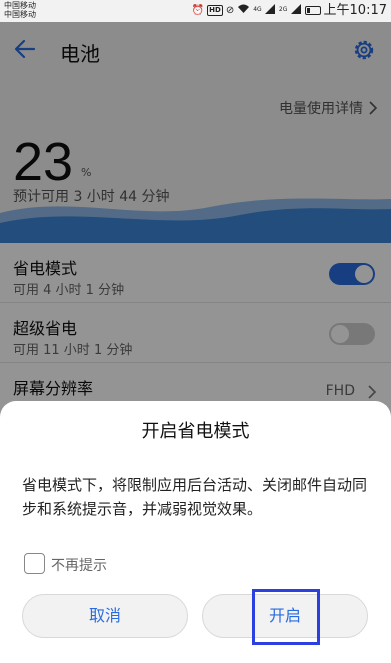 This screenshot has height=663, width=391. I want to click on alarm-icon: ⏰, so click(198, 10).